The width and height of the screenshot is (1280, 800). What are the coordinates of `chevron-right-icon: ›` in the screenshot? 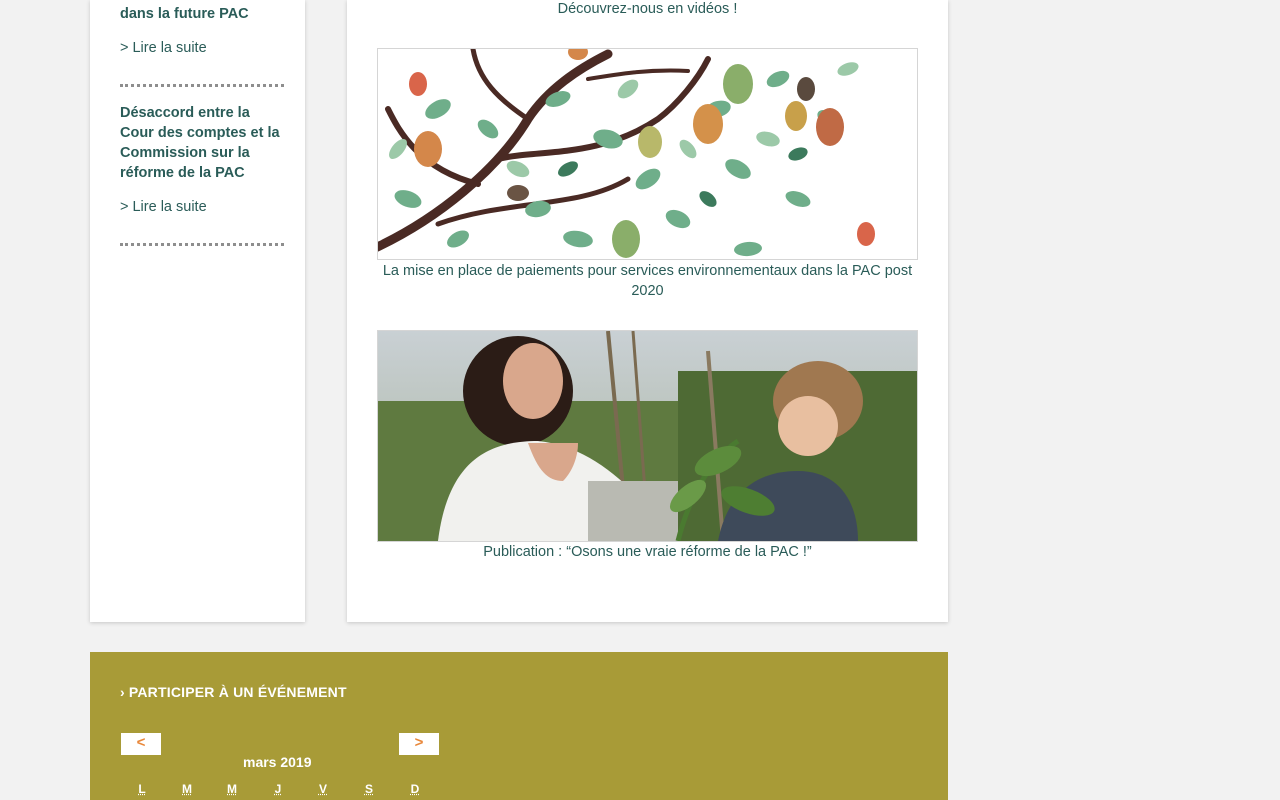 It's located at (122, 692).